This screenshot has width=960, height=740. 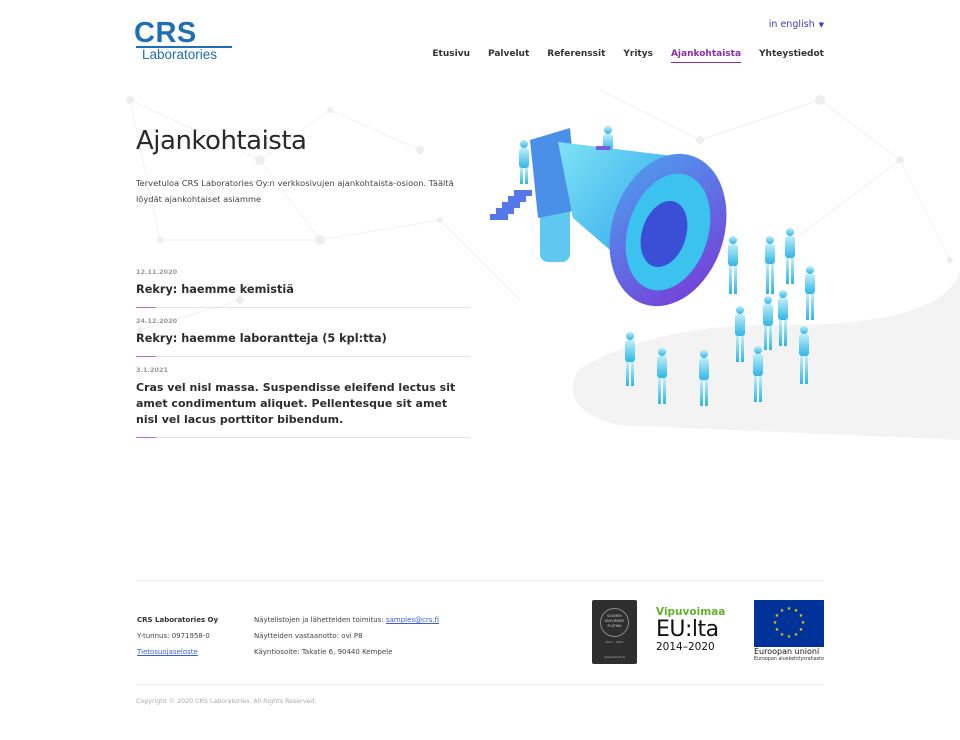 I want to click on news-title: Rekry: haemme kemistiä, so click(x=303, y=290).